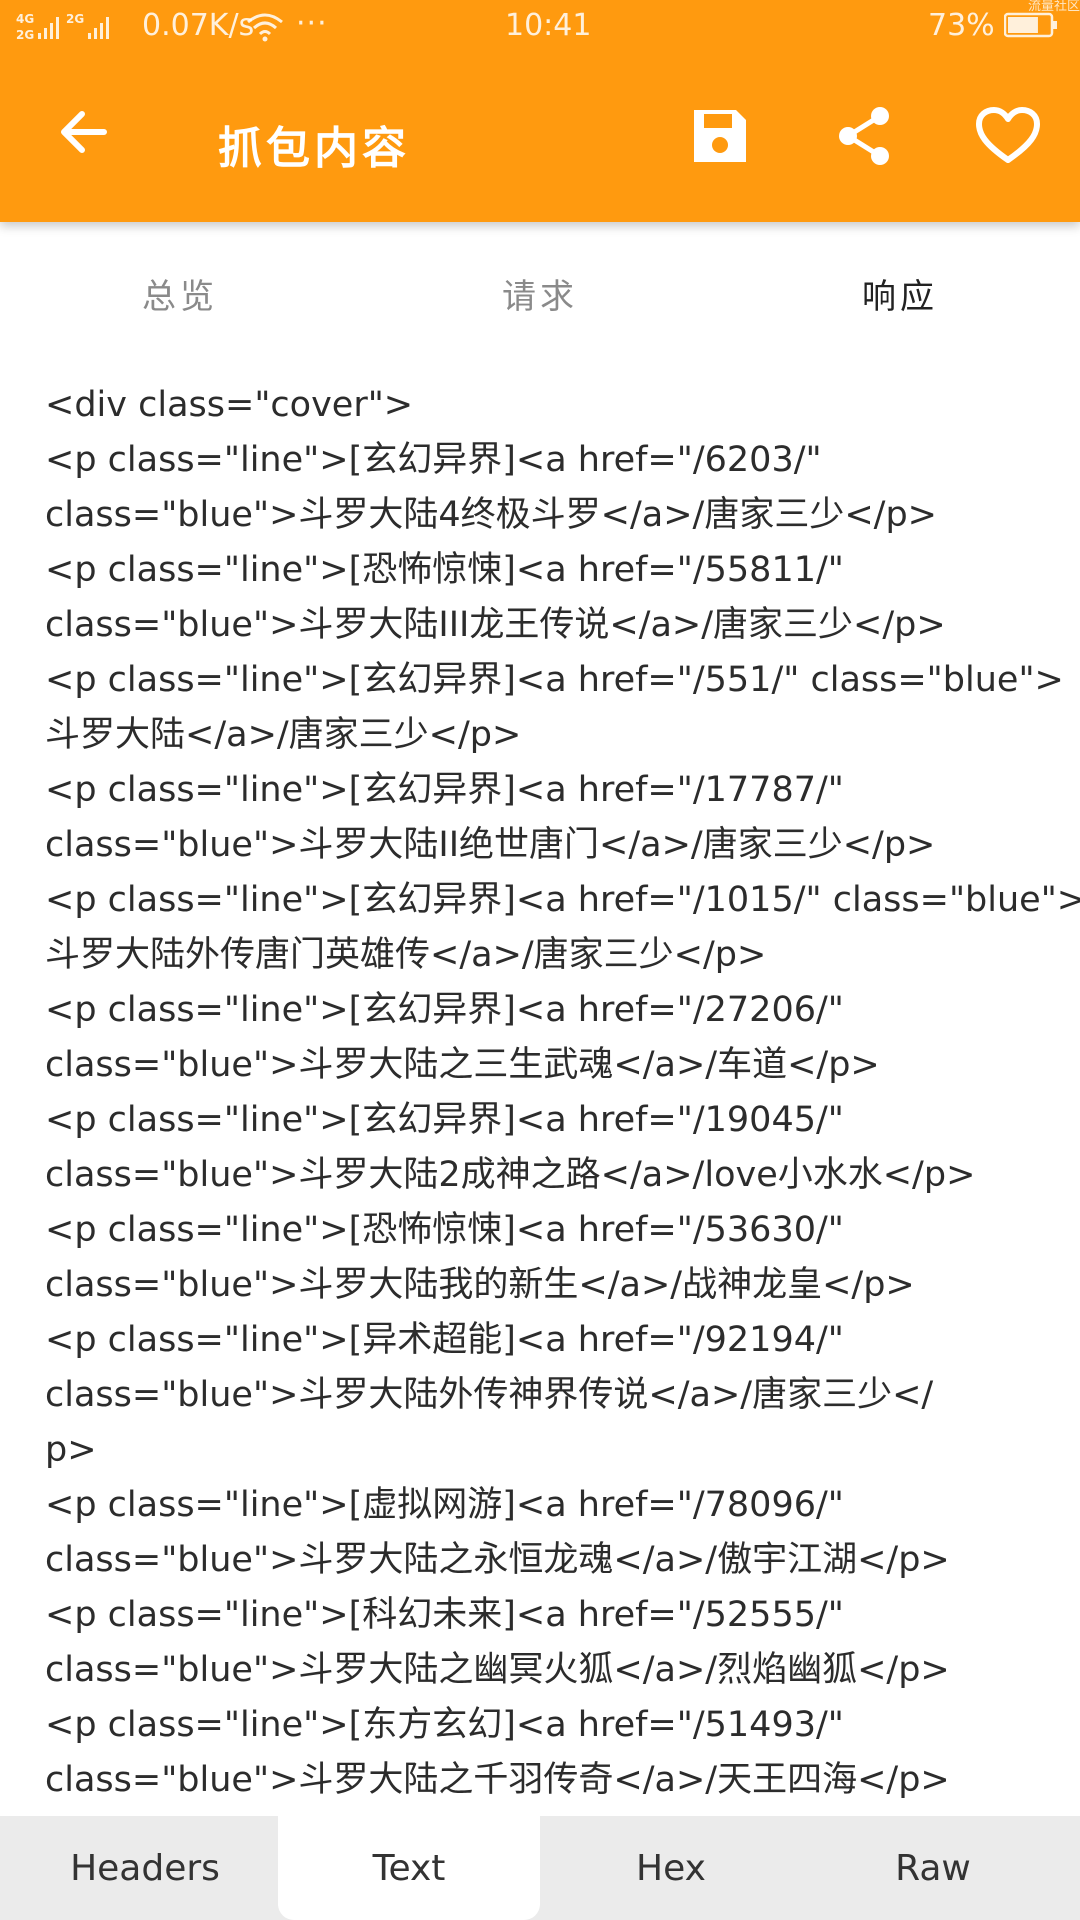 The image size is (1080, 1920). I want to click on page-title: 抓包内容, so click(314, 148).